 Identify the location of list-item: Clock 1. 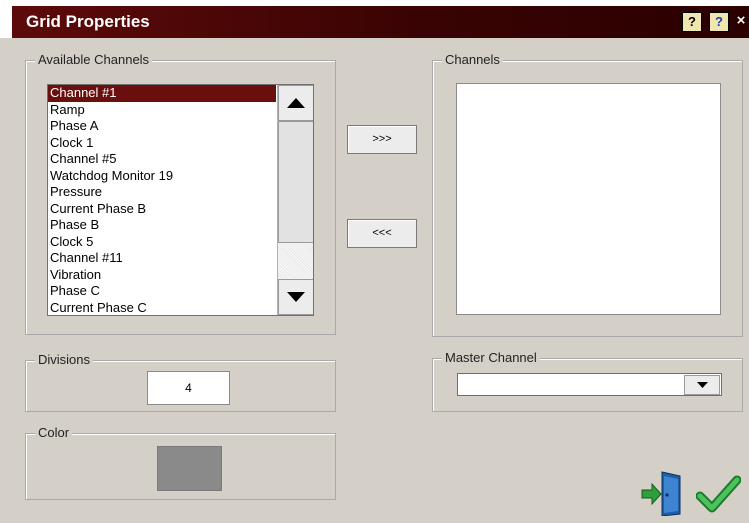
(162, 143).